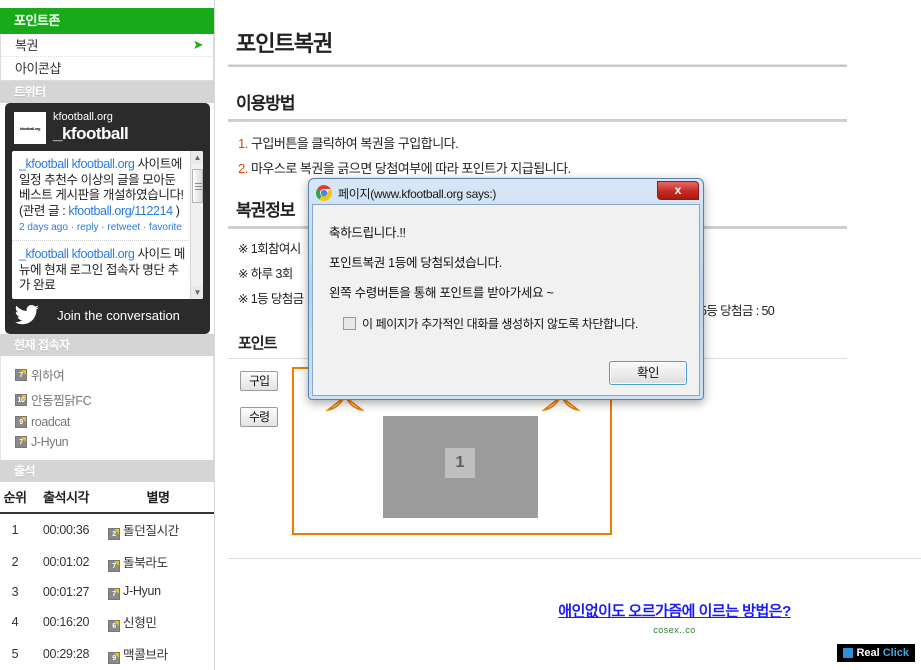  I want to click on suppress-dialogs-checkbox, so click(349, 323).